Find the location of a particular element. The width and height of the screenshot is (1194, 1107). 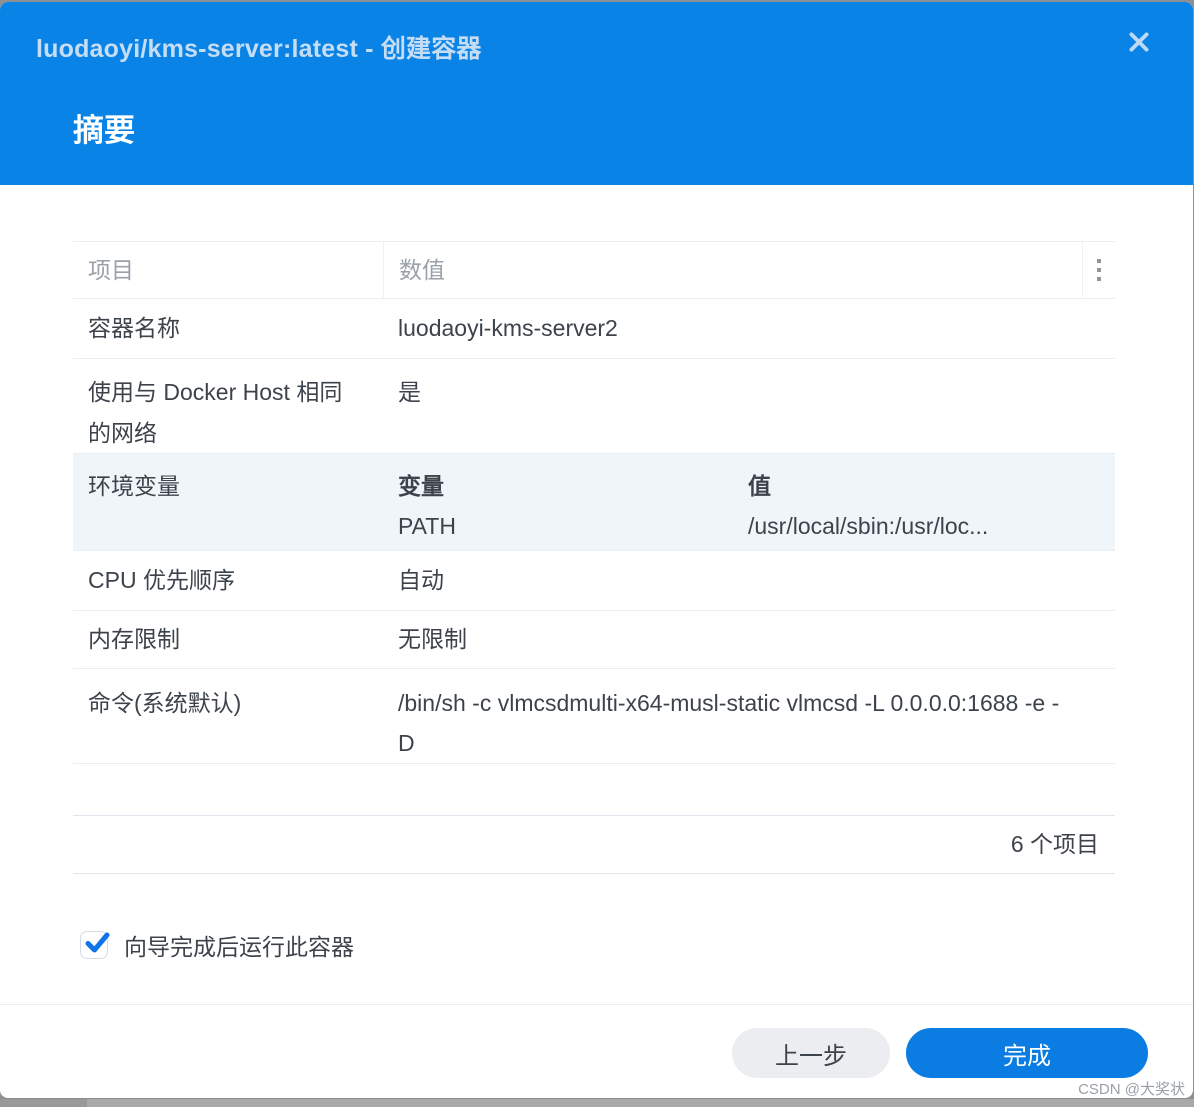

kebab-menu-icon is located at coordinates (1099, 261).